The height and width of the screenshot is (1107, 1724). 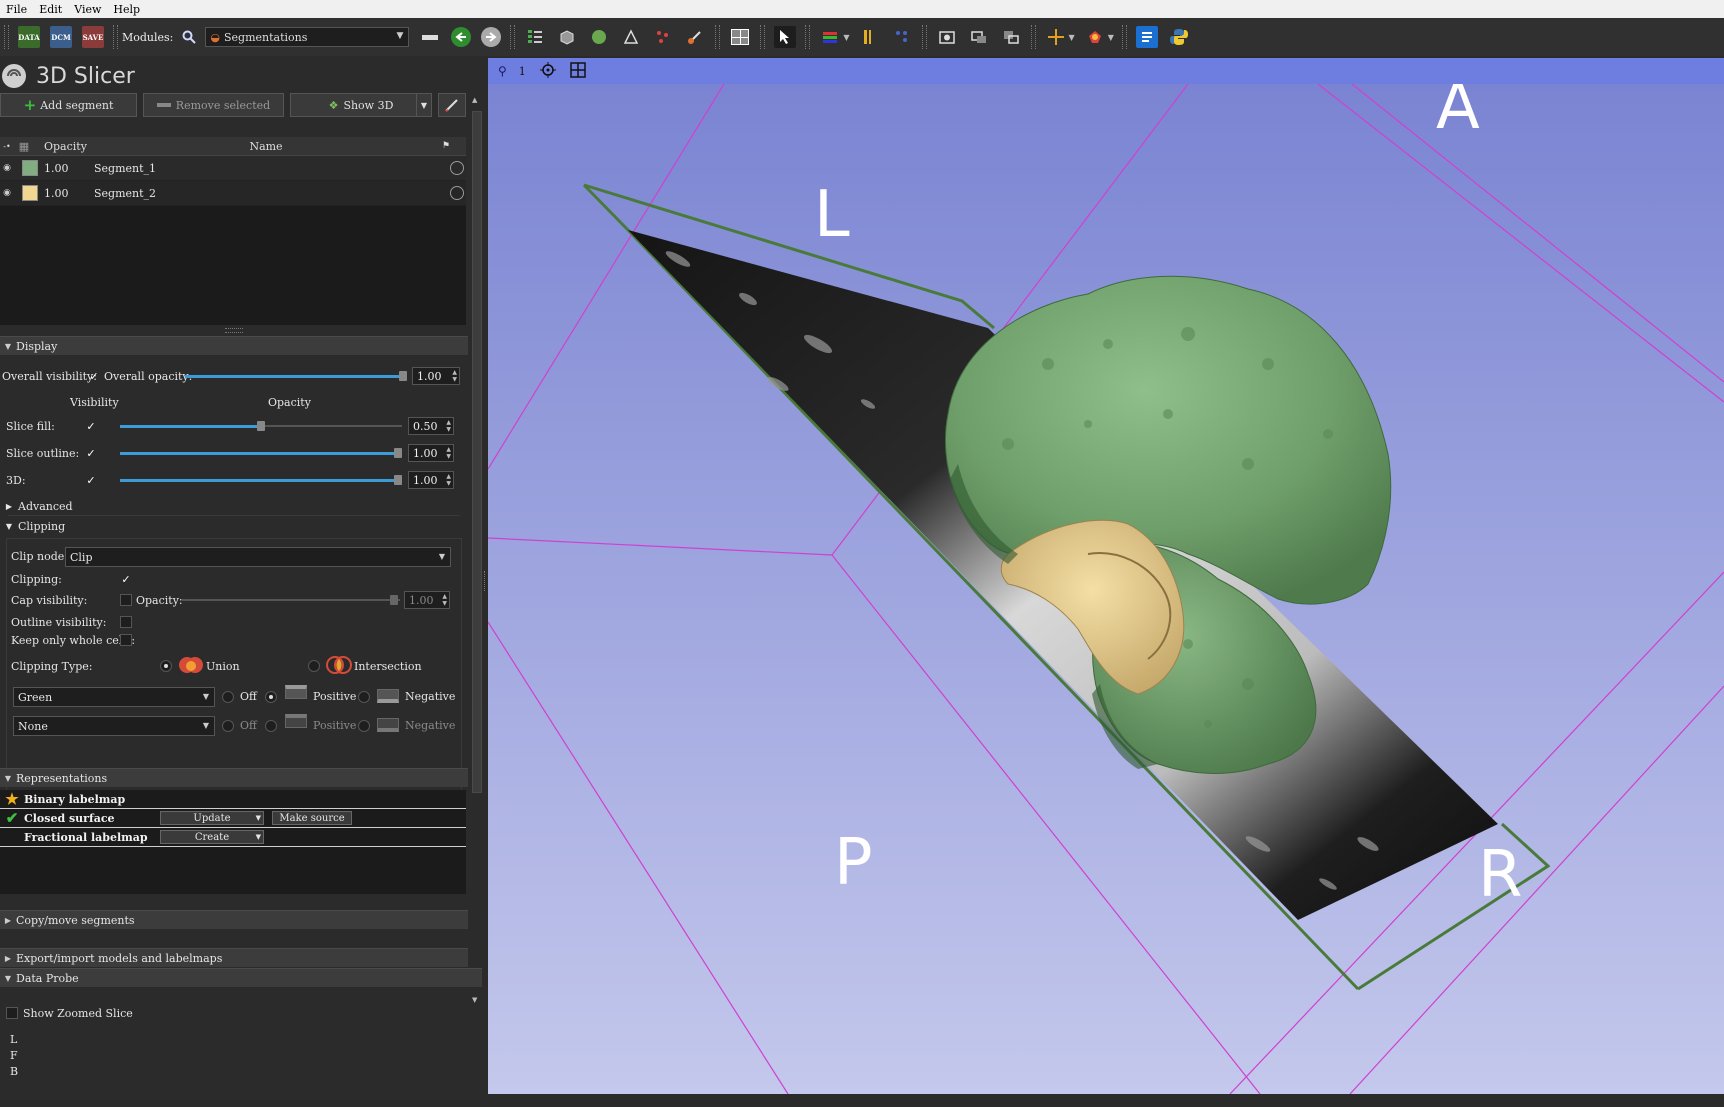 What do you see at coordinates (547, 71) in the screenshot?
I see `center-view-icon` at bounding box center [547, 71].